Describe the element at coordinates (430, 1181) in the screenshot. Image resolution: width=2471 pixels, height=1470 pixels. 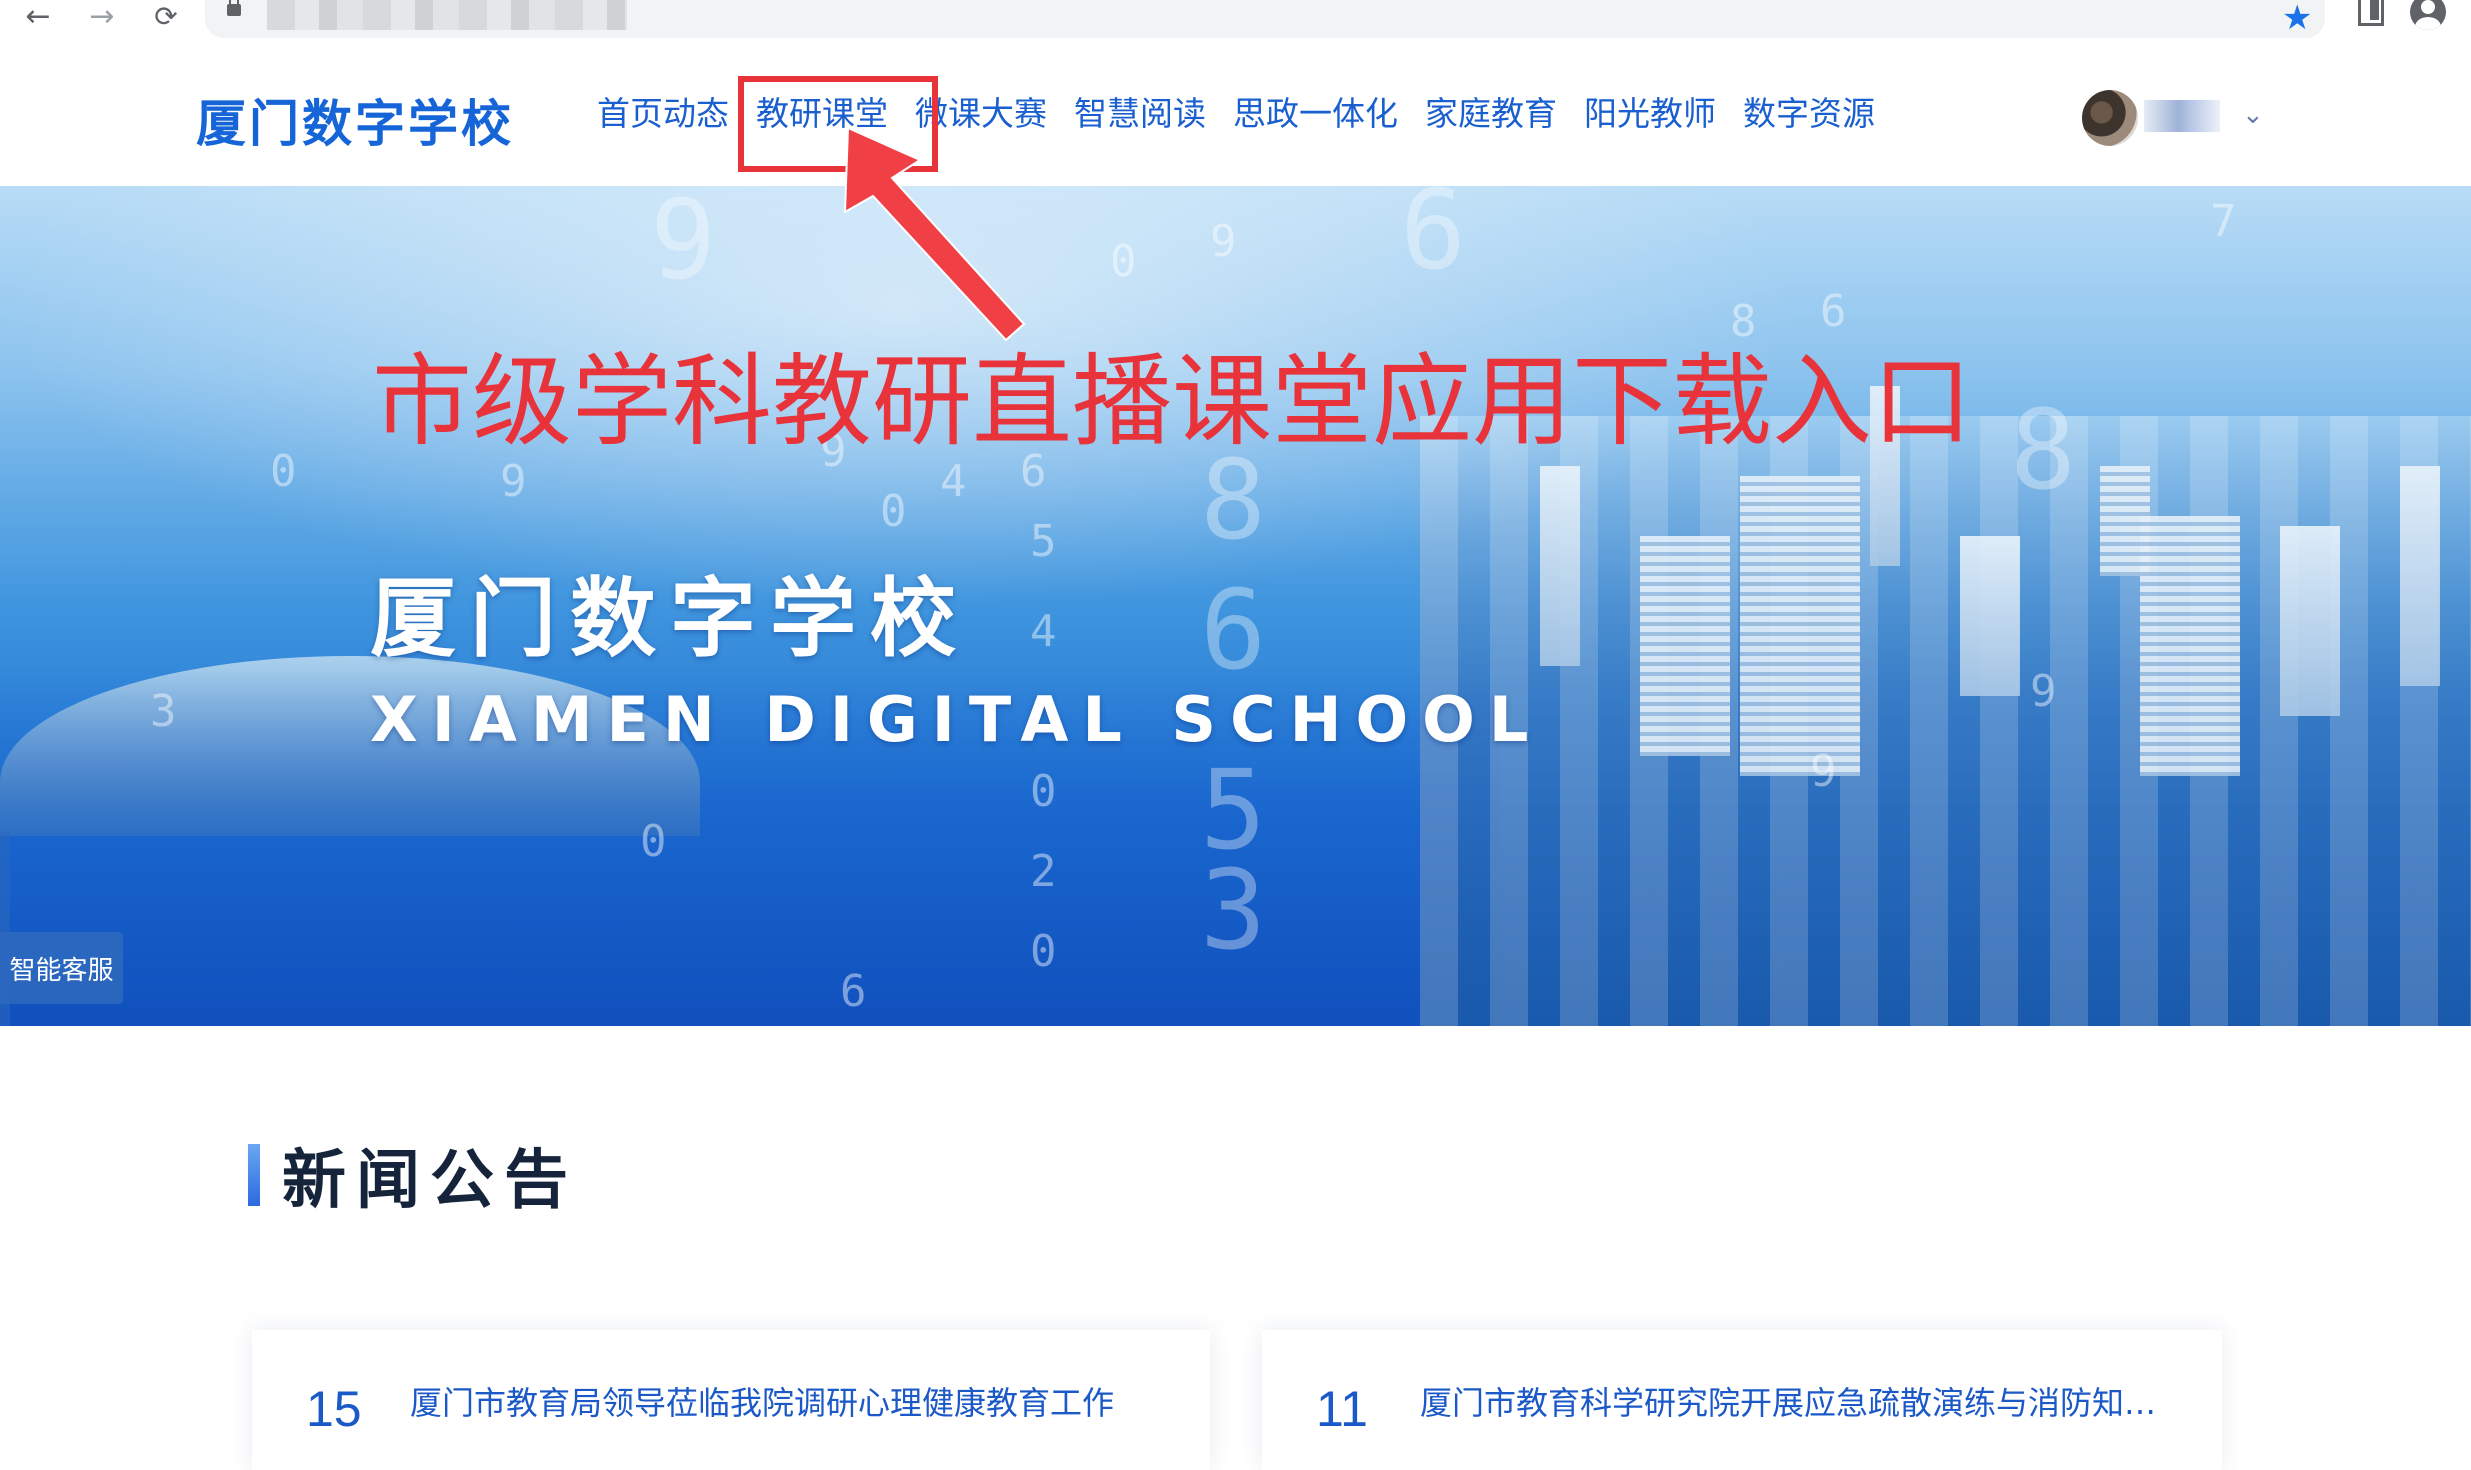
I see `section-title: 新闻公告` at that location.